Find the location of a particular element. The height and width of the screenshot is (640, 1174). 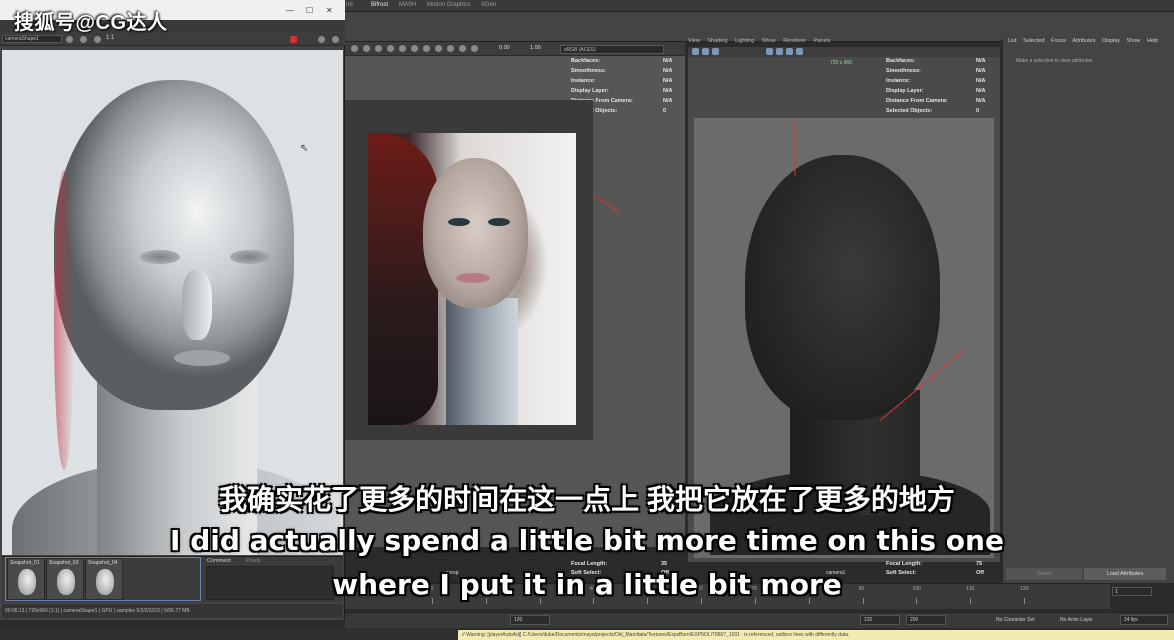

select-camera-icon is located at coordinates (695, 51).